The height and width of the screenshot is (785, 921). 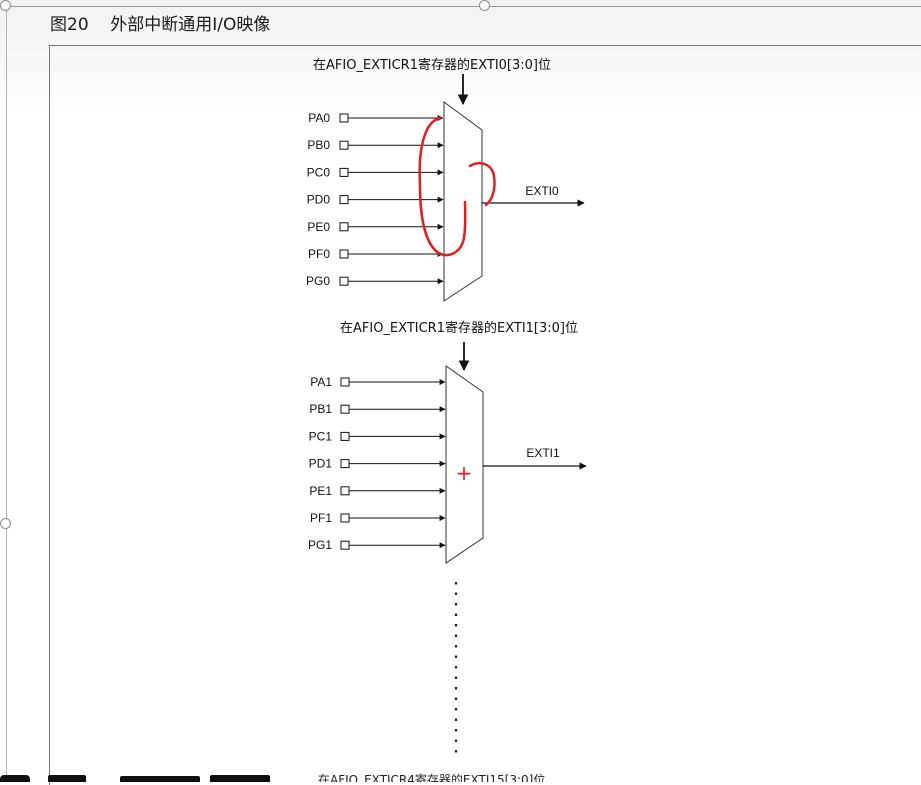 I want to click on control-caption-exti0: 在AFIO_EXTICR1寄存器的EXTI0[3:0]位, so click(x=432, y=65).